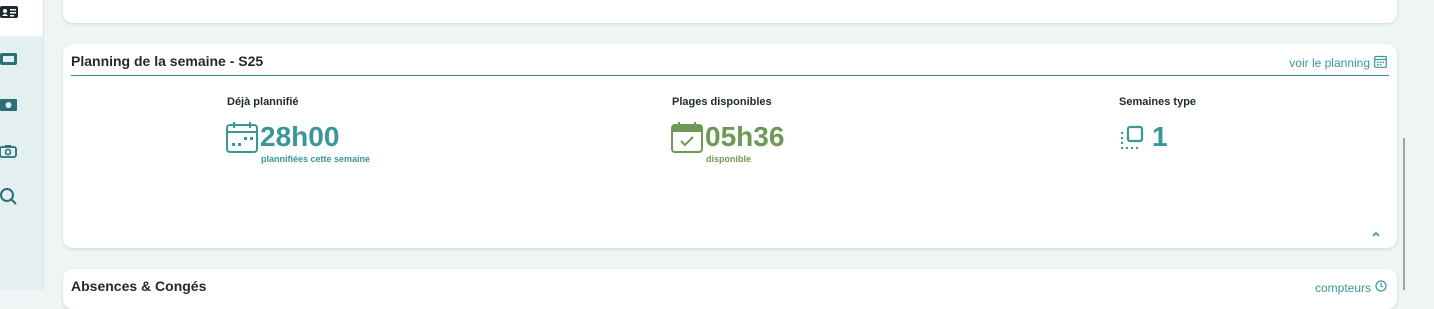 The image size is (1434, 309). I want to click on sidebar, so click(22, 145).